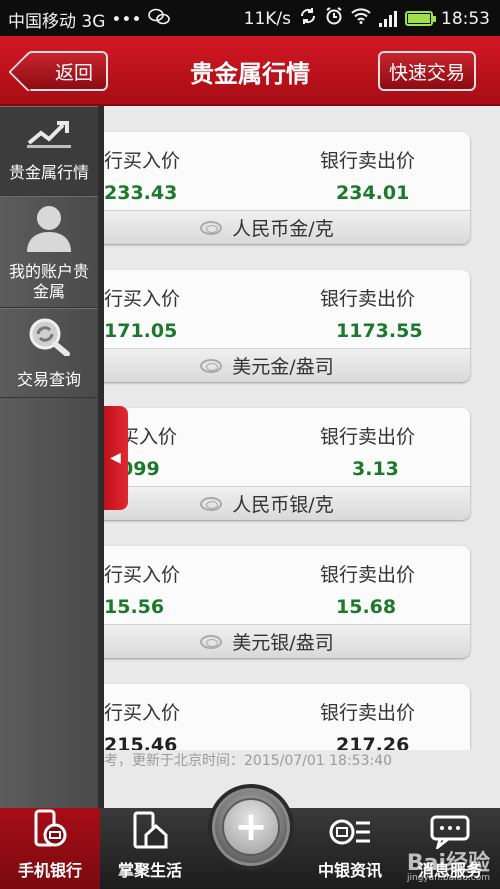 Image resolution: width=500 pixels, height=889 pixels. I want to click on buy-price-value: 171.05, so click(141, 331).